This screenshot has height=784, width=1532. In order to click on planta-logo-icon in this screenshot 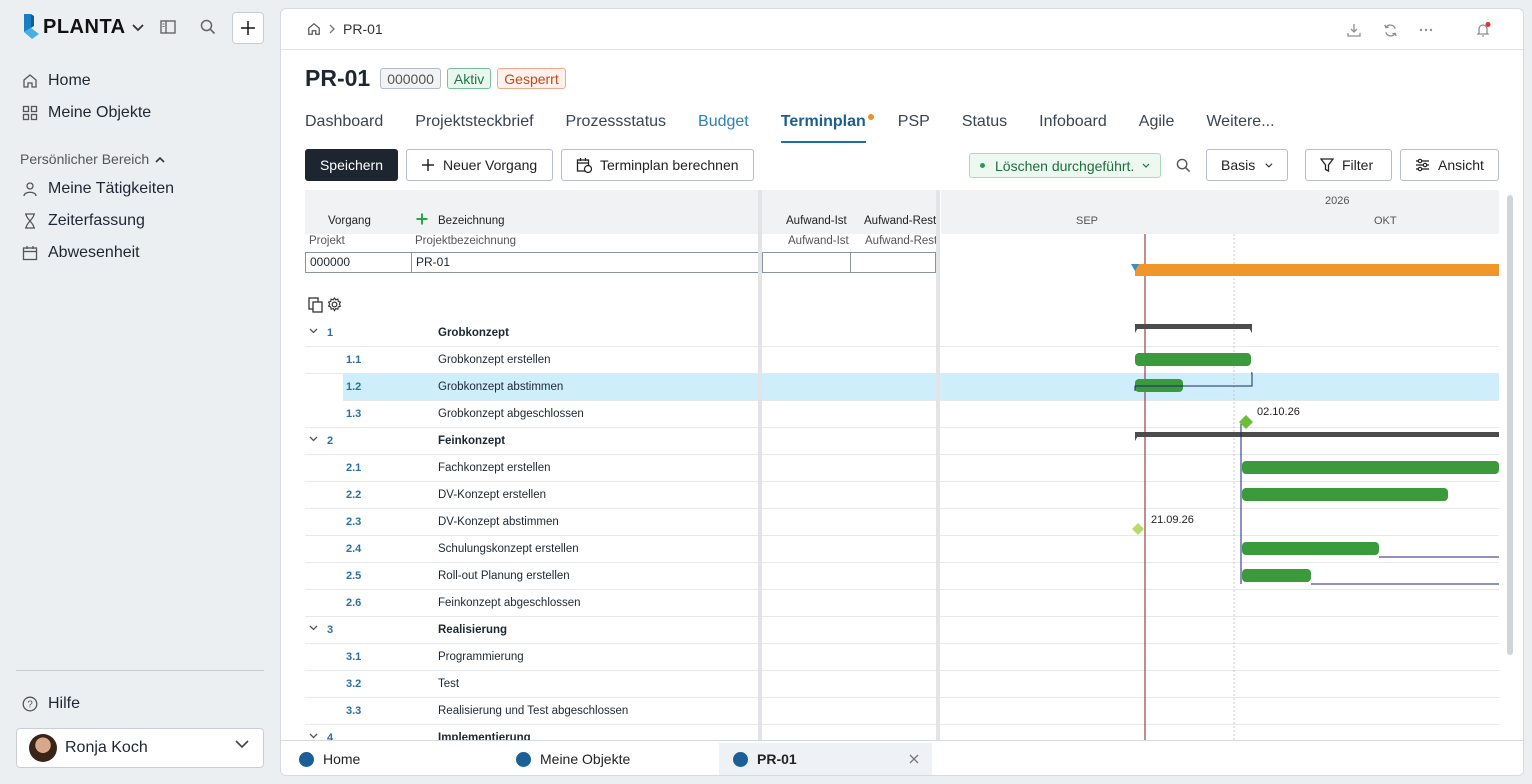, I will do `click(31, 27)`.